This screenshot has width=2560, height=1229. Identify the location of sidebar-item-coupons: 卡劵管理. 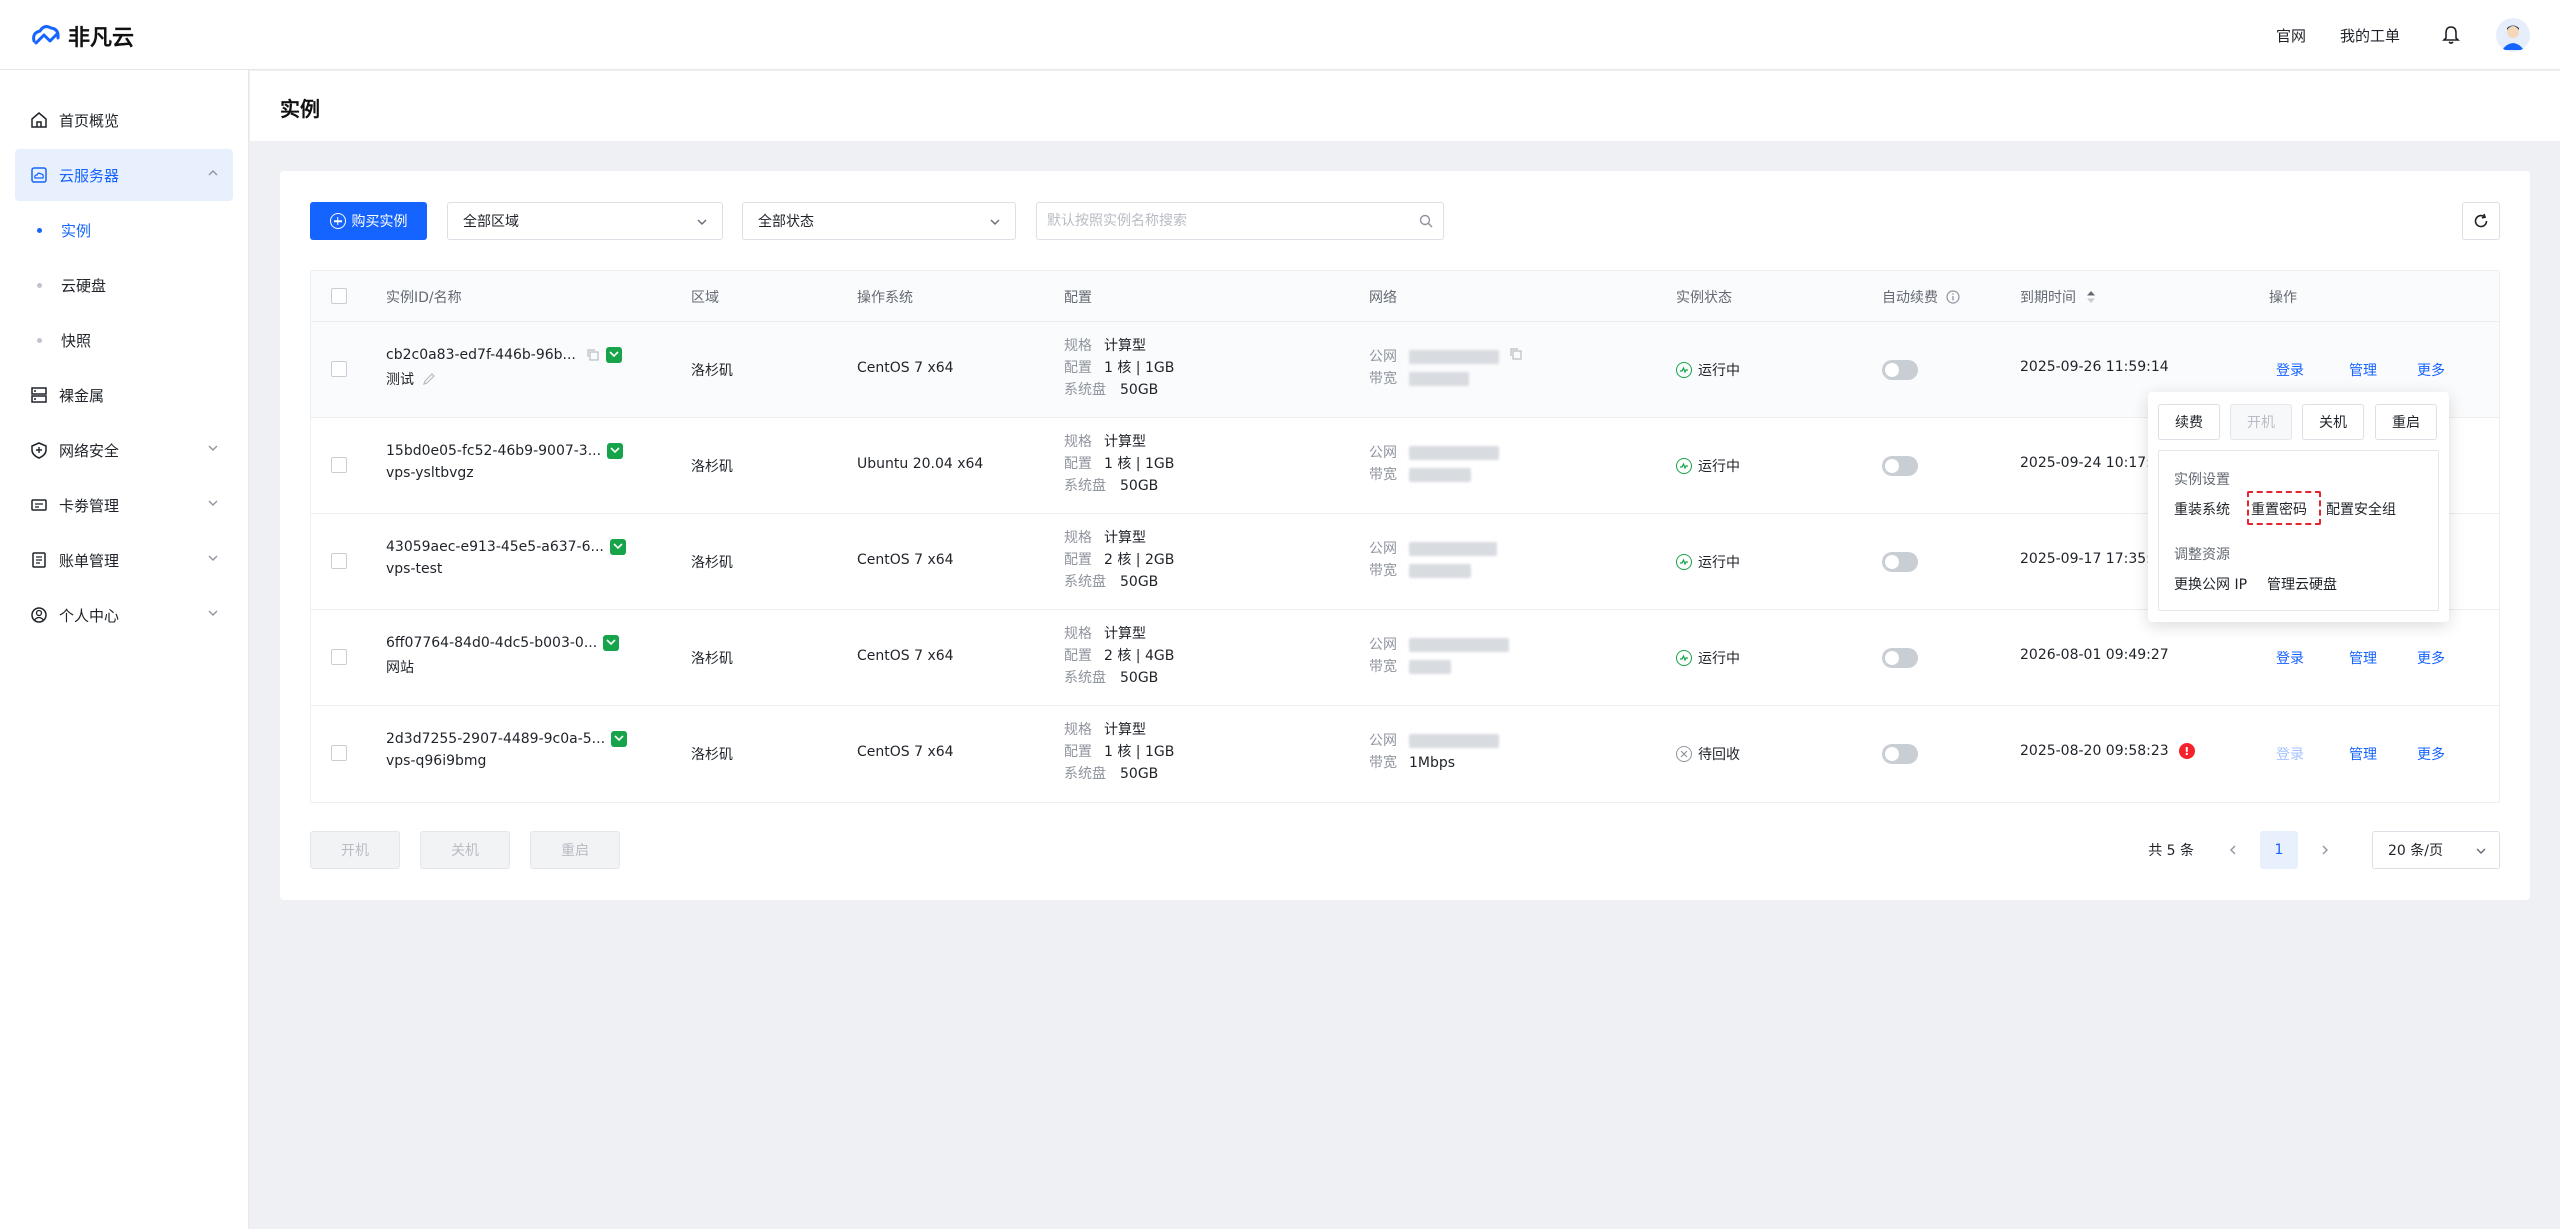
(124, 505).